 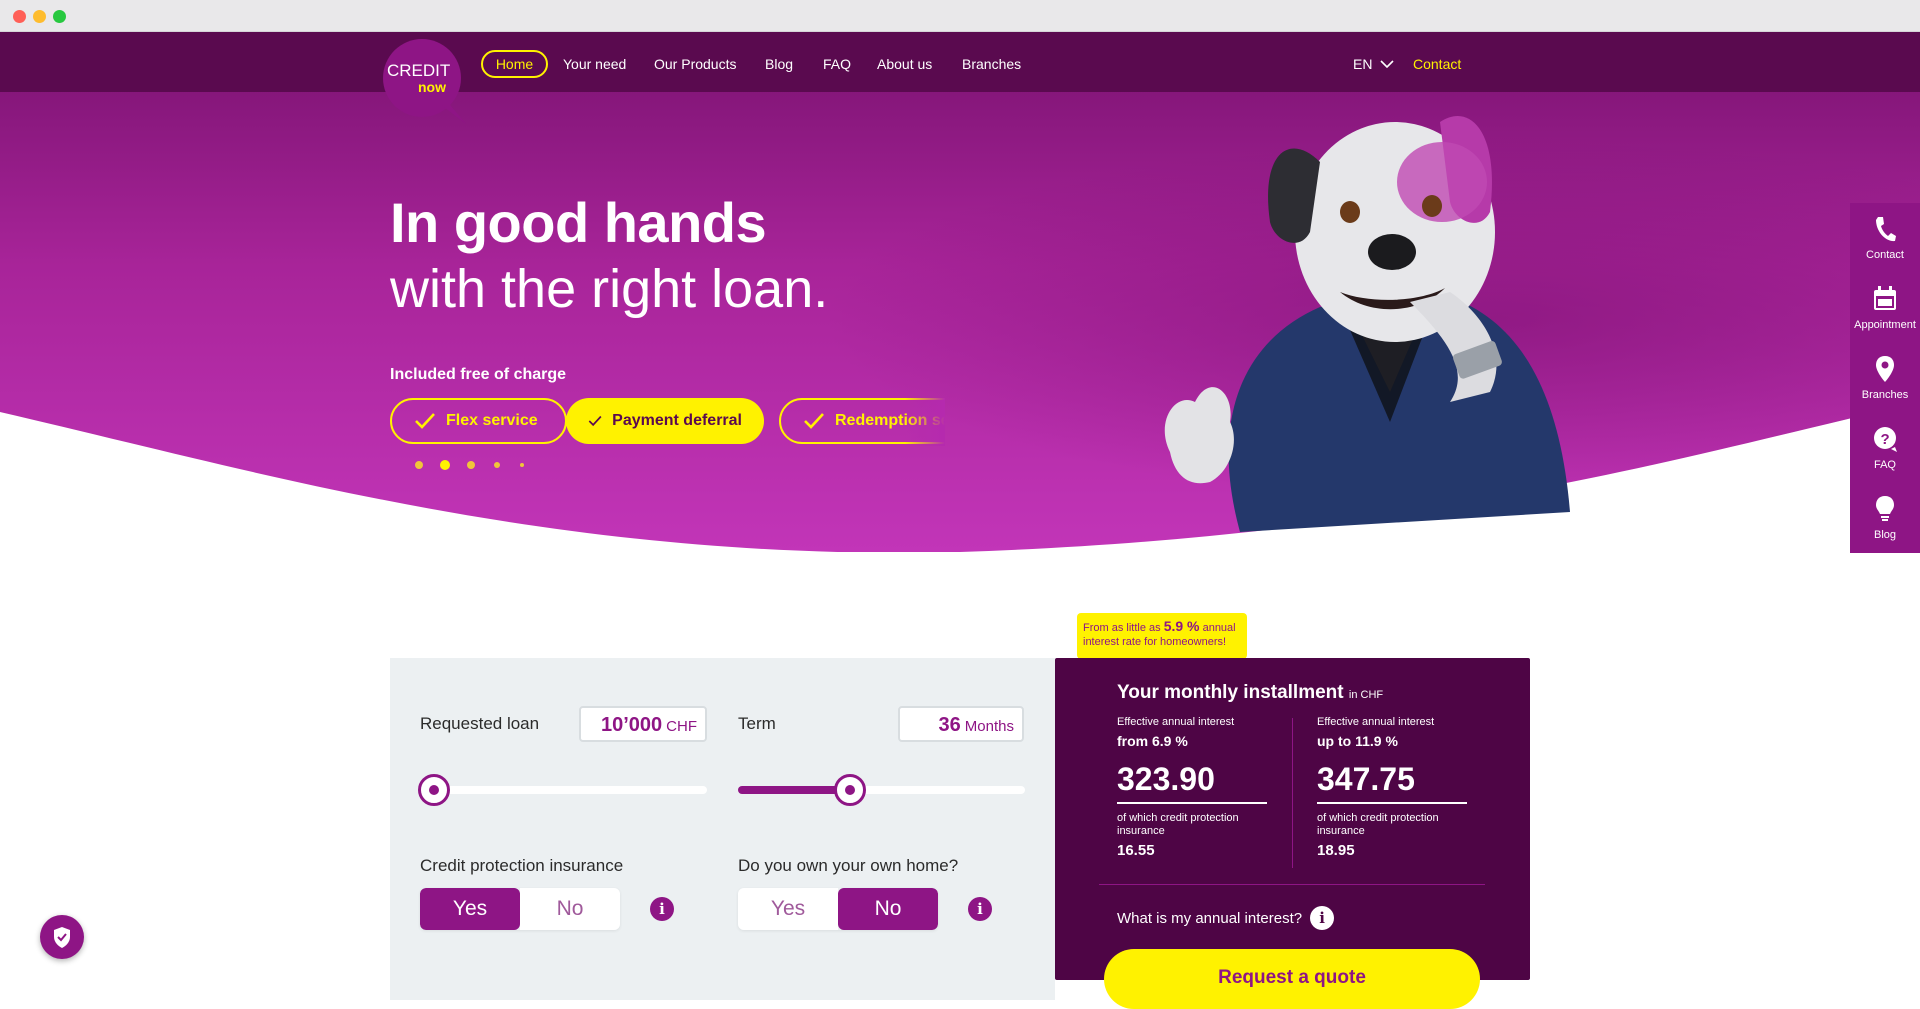 I want to click on annual-interest-question: What is my annual interest?, so click(x=1210, y=918).